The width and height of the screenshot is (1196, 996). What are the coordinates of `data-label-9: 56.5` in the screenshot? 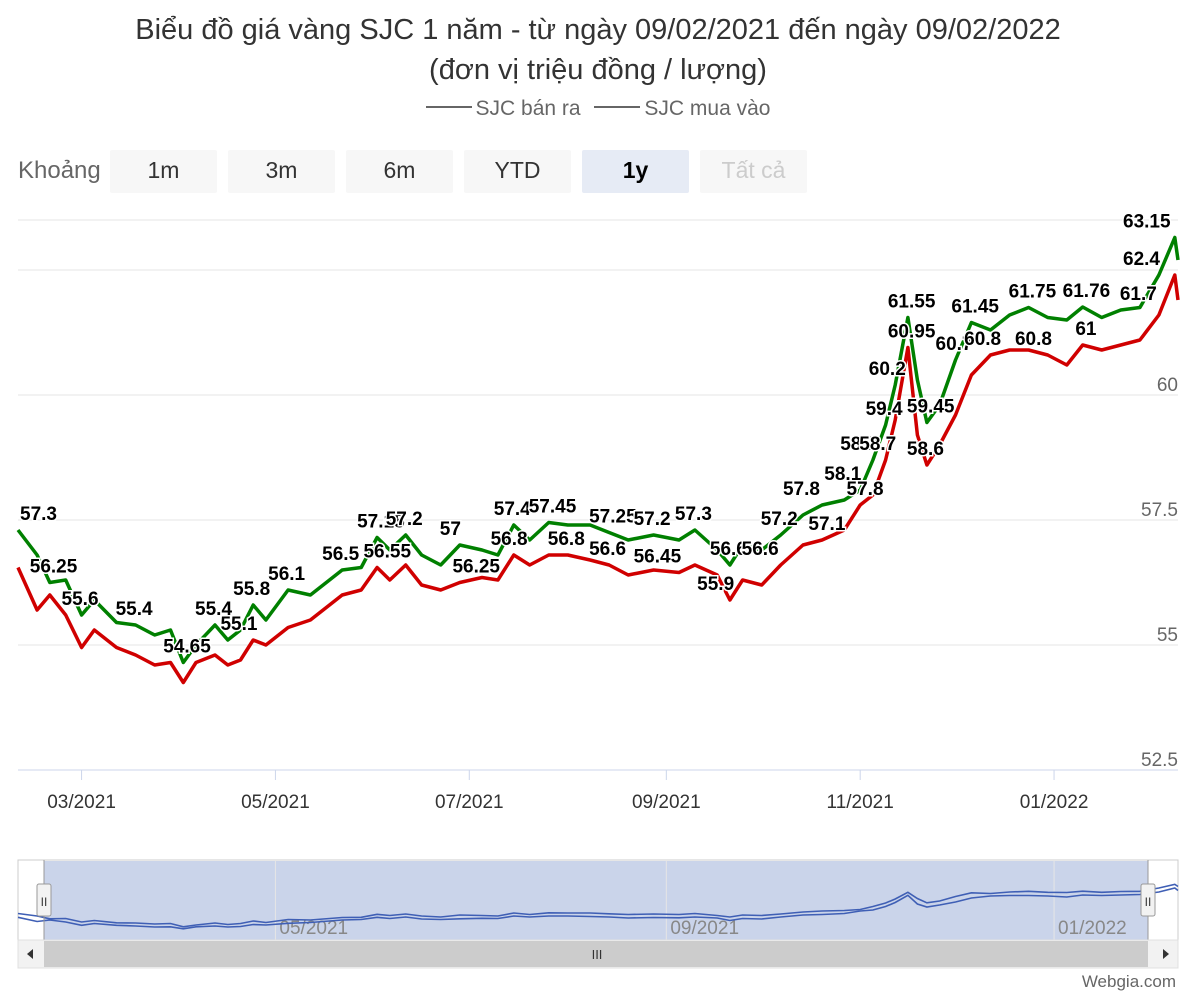 It's located at (340, 554).